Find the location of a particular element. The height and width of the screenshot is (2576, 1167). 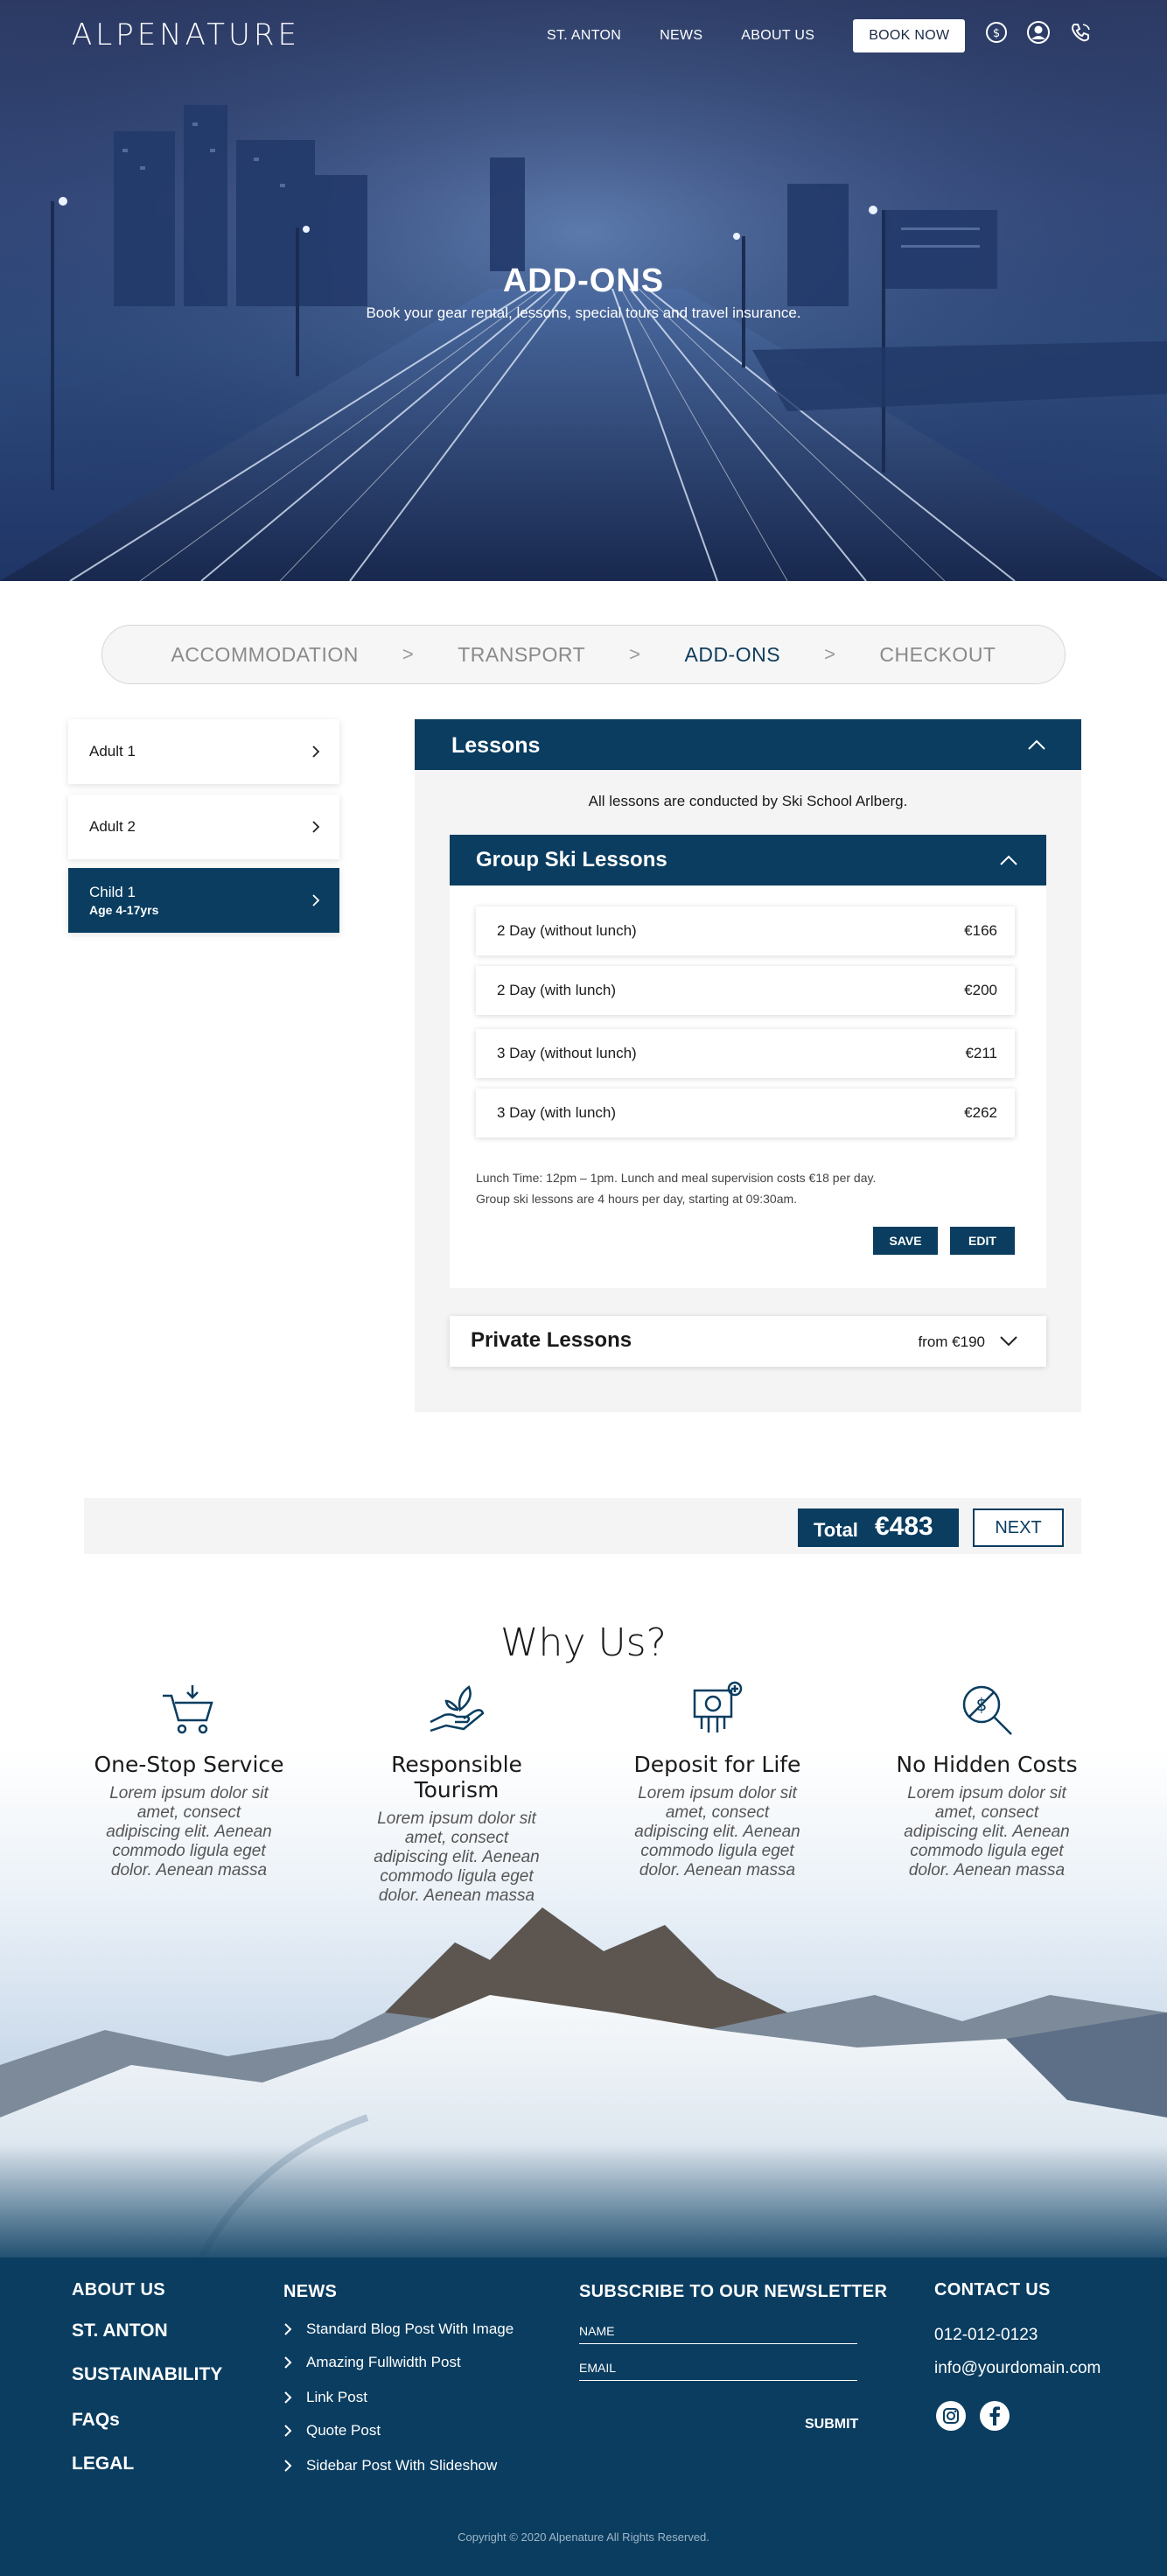

lesson-option-name: 3 Day (with lunch) is located at coordinates (557, 1112).